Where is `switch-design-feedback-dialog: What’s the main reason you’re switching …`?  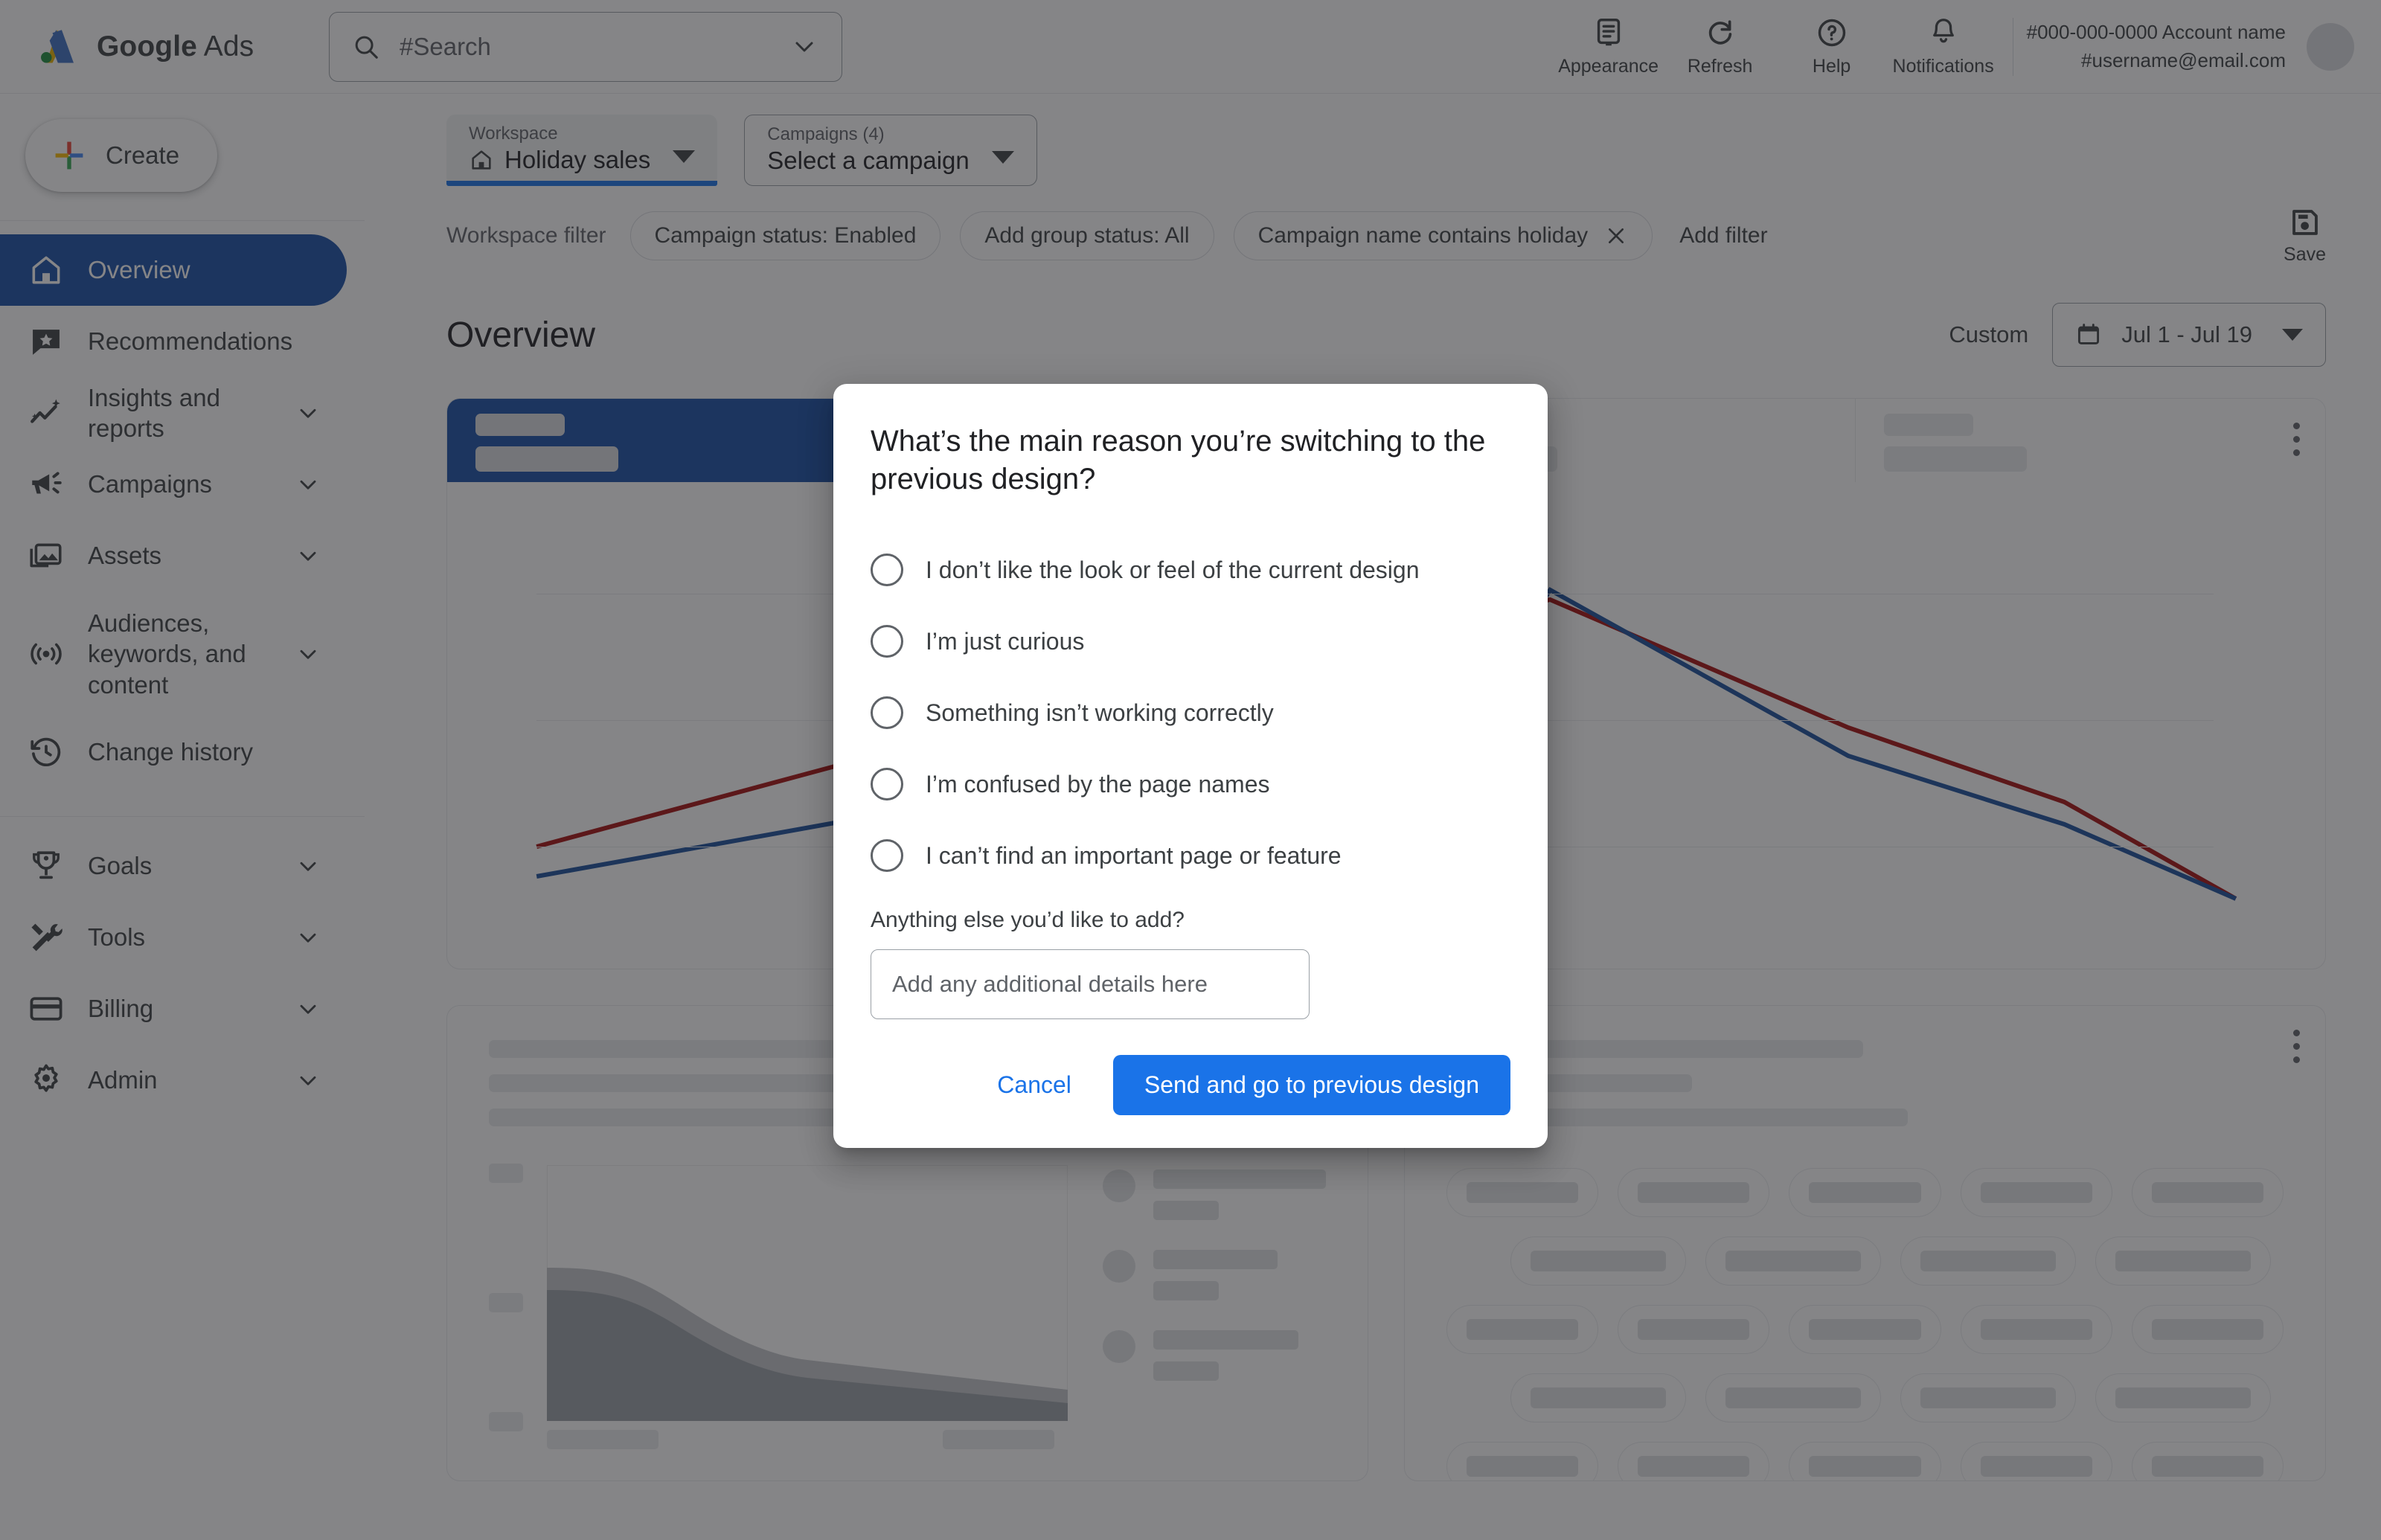 switch-design-feedback-dialog: What’s the main reason you’re switching … is located at coordinates (1190, 766).